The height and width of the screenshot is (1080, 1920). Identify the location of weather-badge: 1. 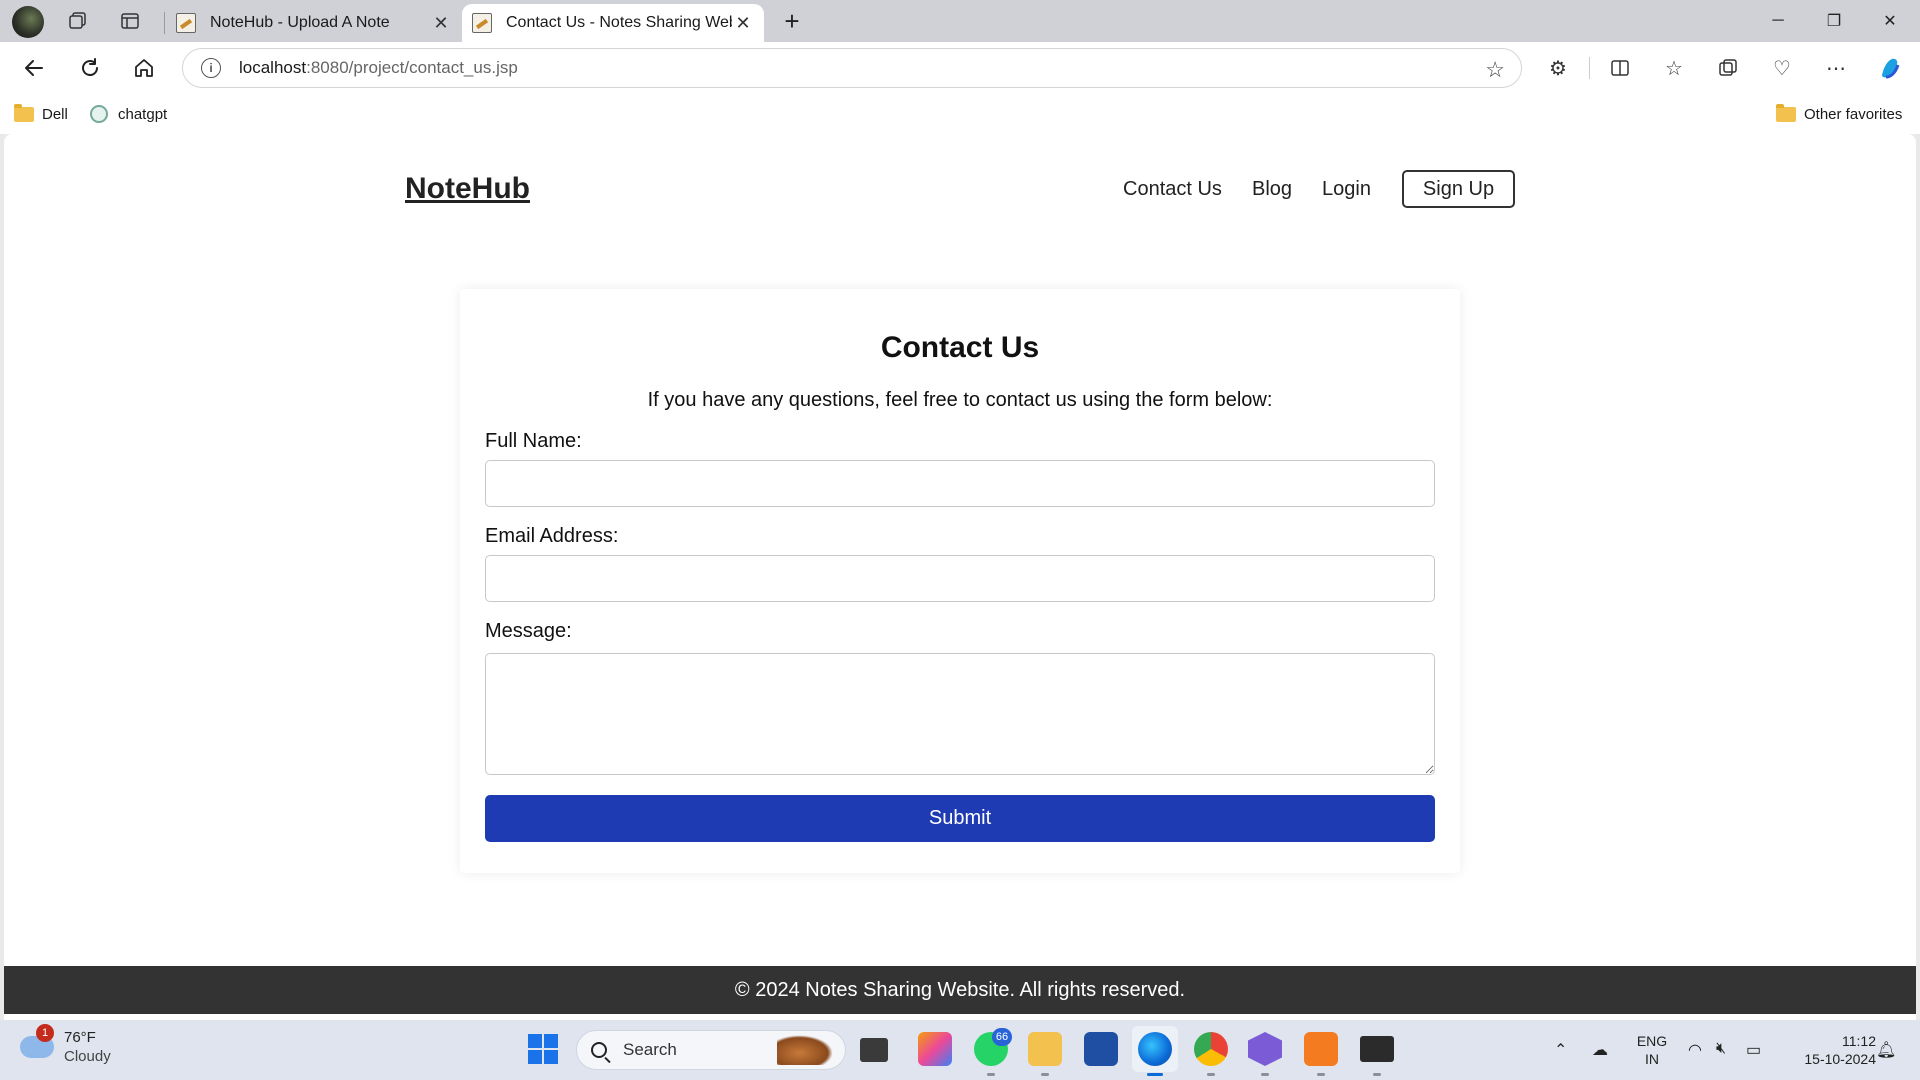
(45, 1033).